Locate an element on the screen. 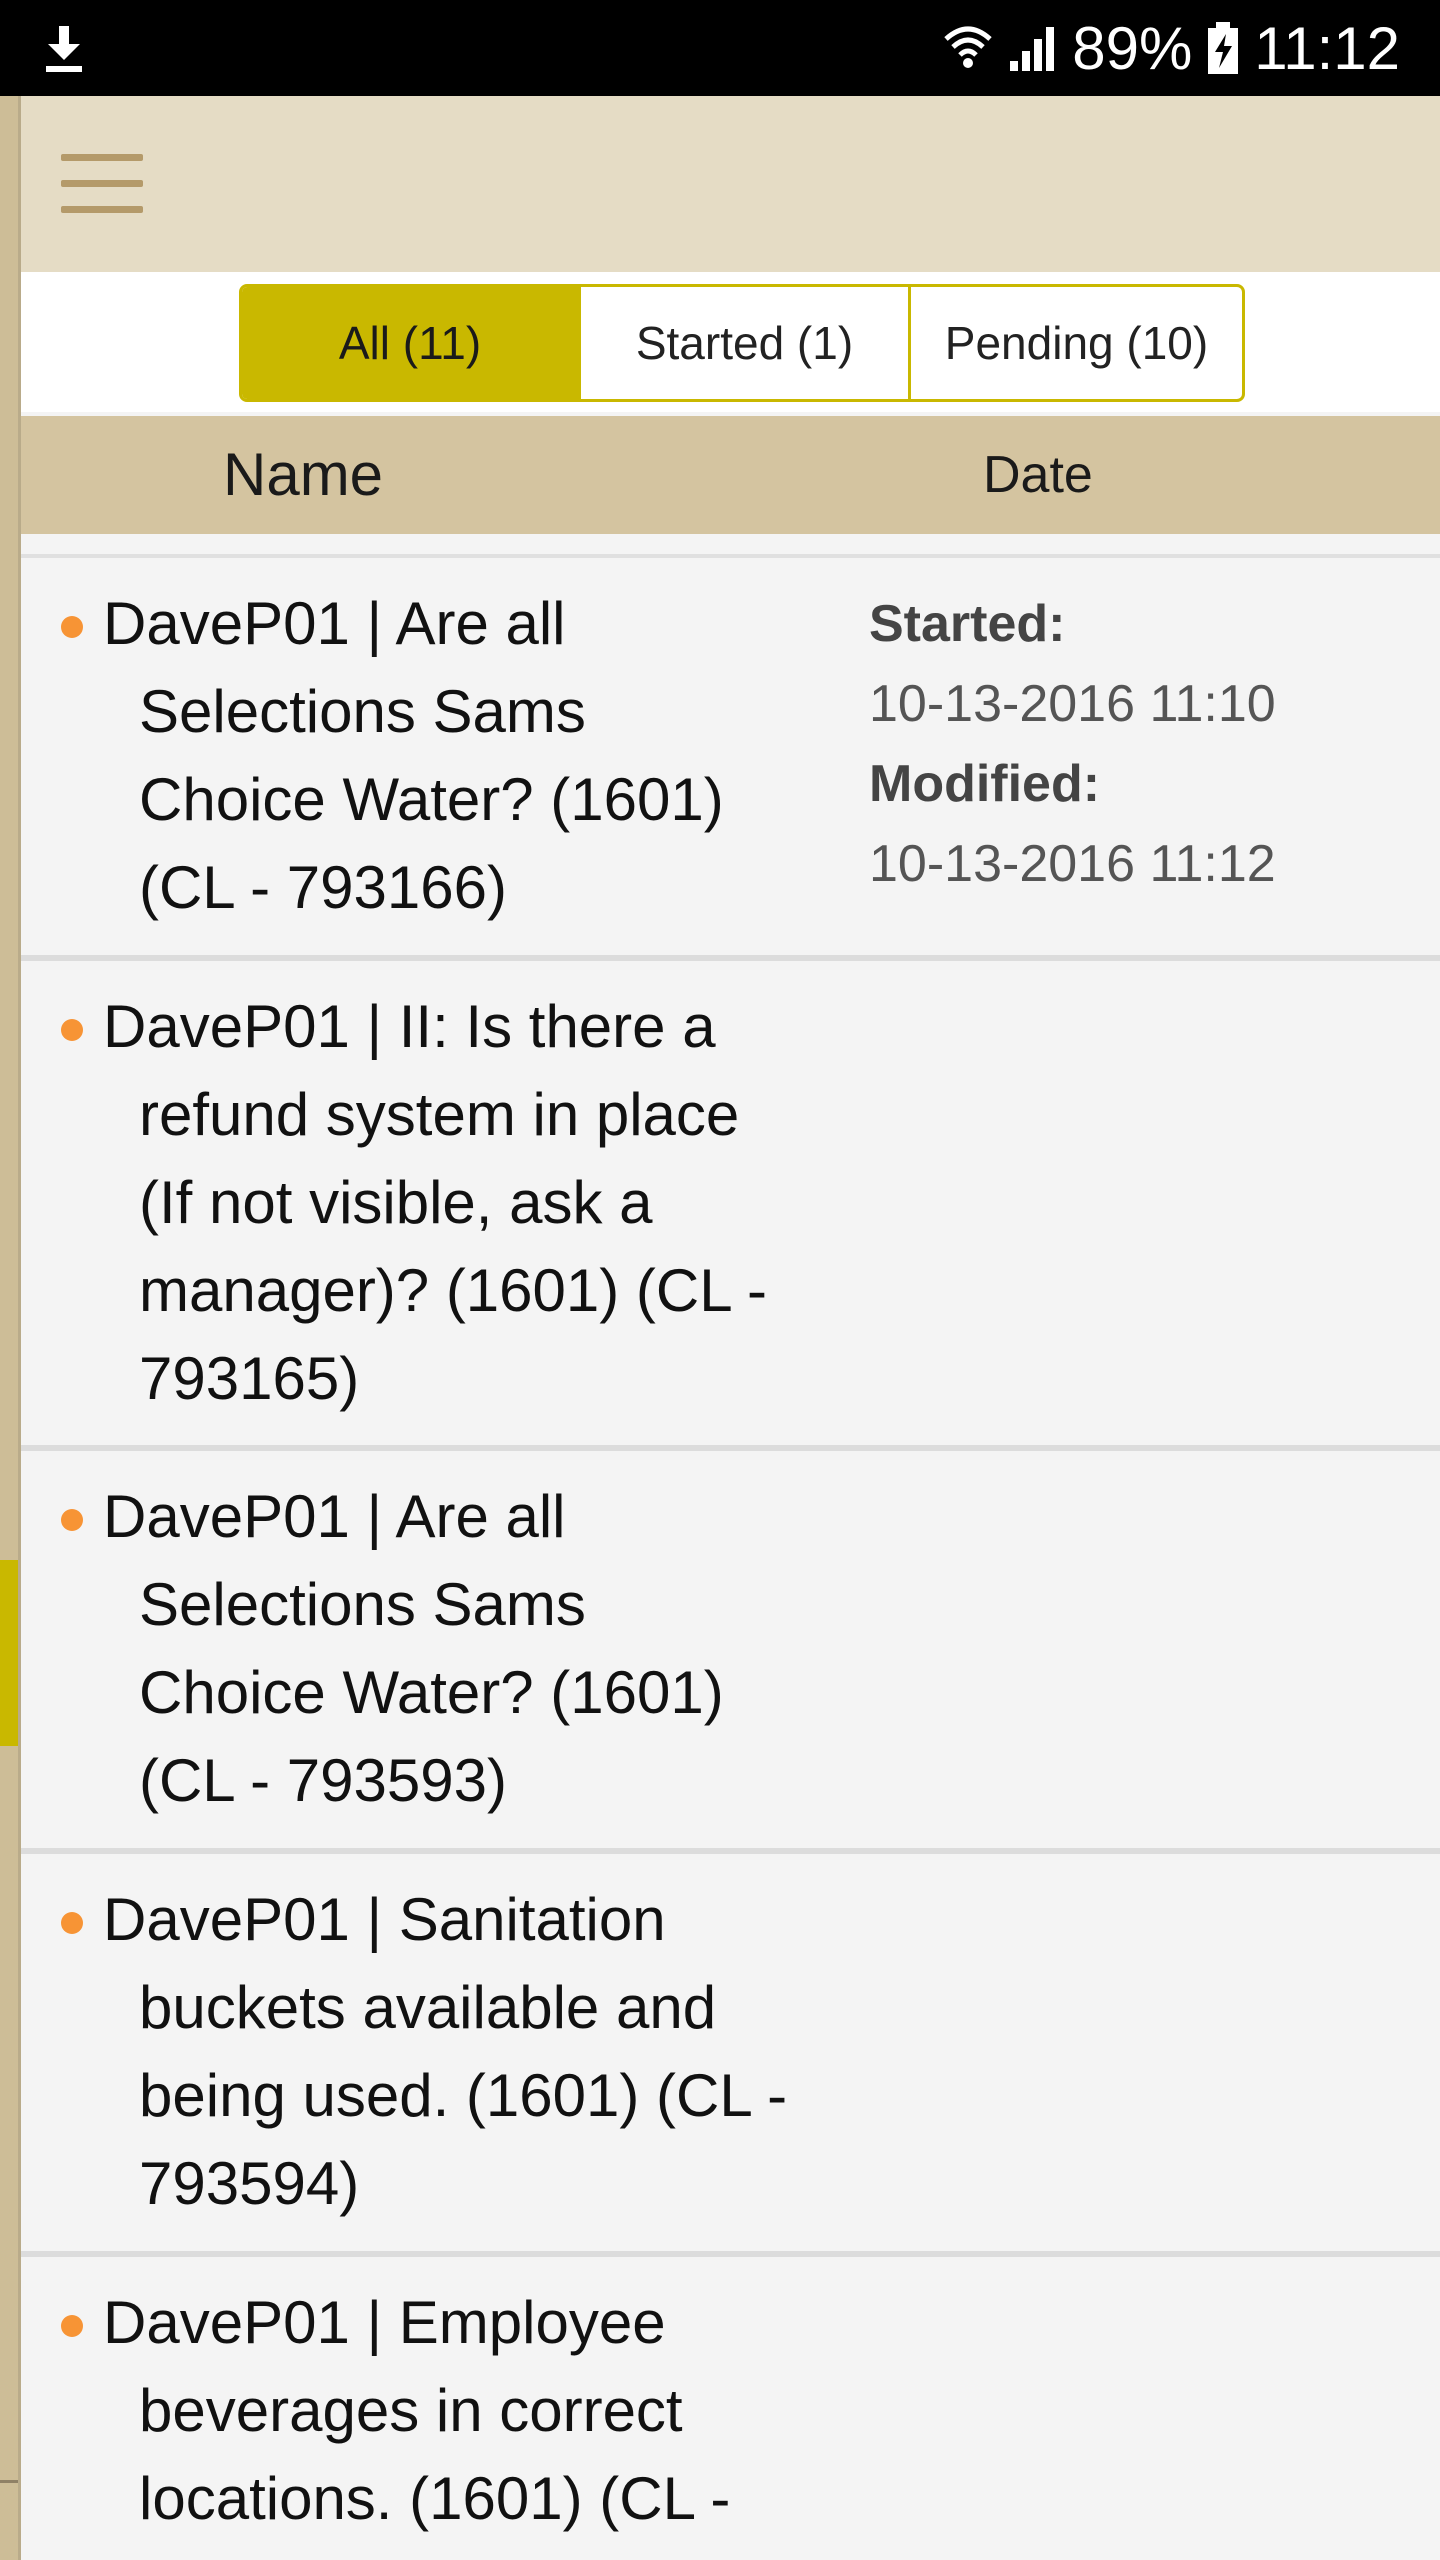 The height and width of the screenshot is (2560, 1440). title-line: buckets available and is located at coordinates (428, 2007).